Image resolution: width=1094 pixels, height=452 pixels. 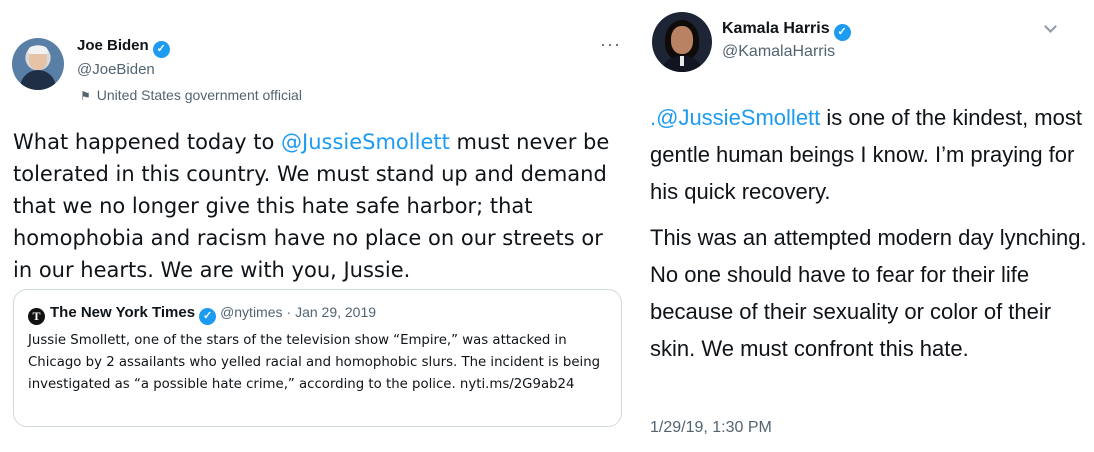 I want to click on author-name: Joe Biden ✓, so click(x=123, y=47).